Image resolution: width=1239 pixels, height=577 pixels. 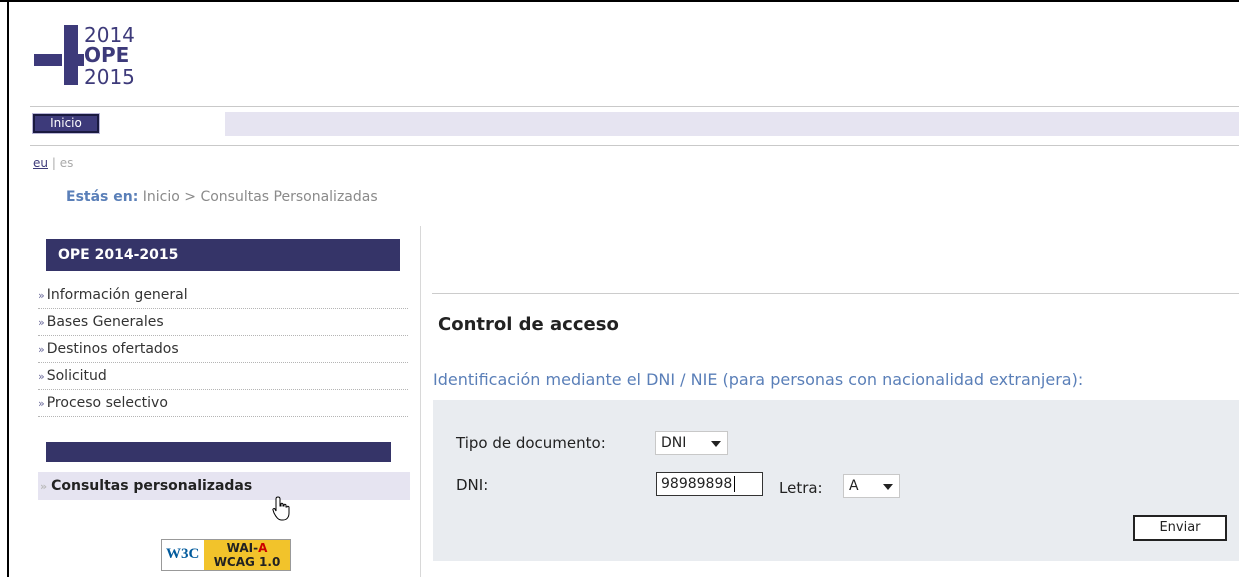 What do you see at coordinates (691, 443) in the screenshot?
I see `doc-type-select: DNI` at bounding box center [691, 443].